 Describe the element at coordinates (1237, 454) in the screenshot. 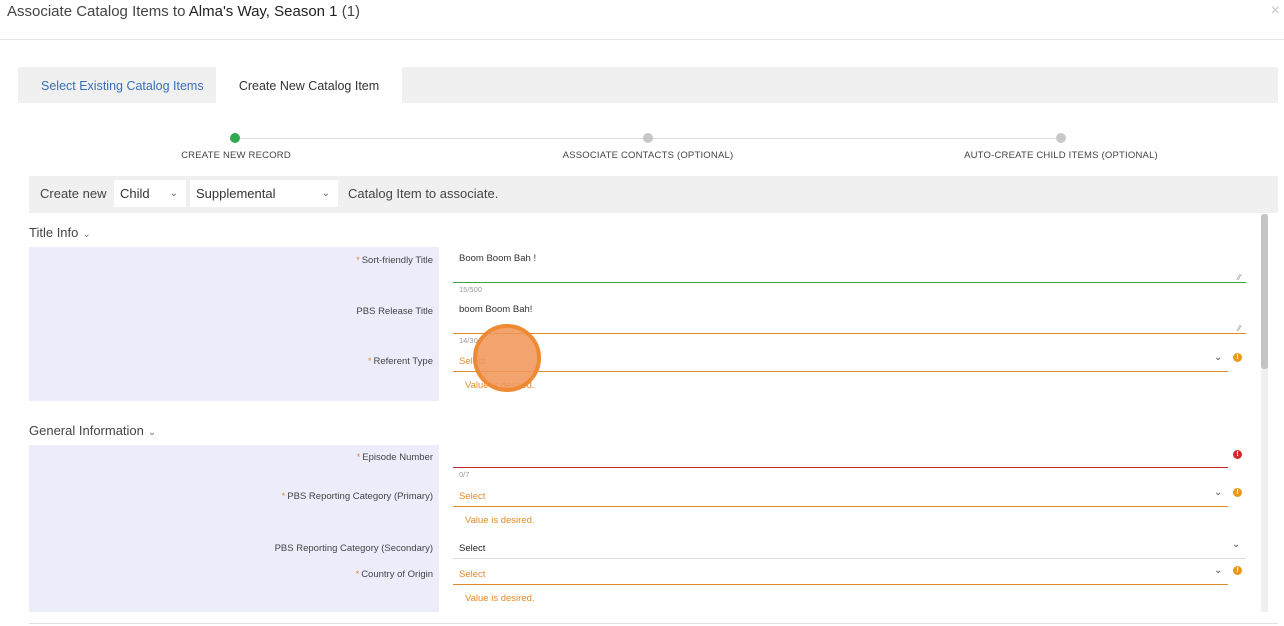

I see `error-icon: !` at that location.